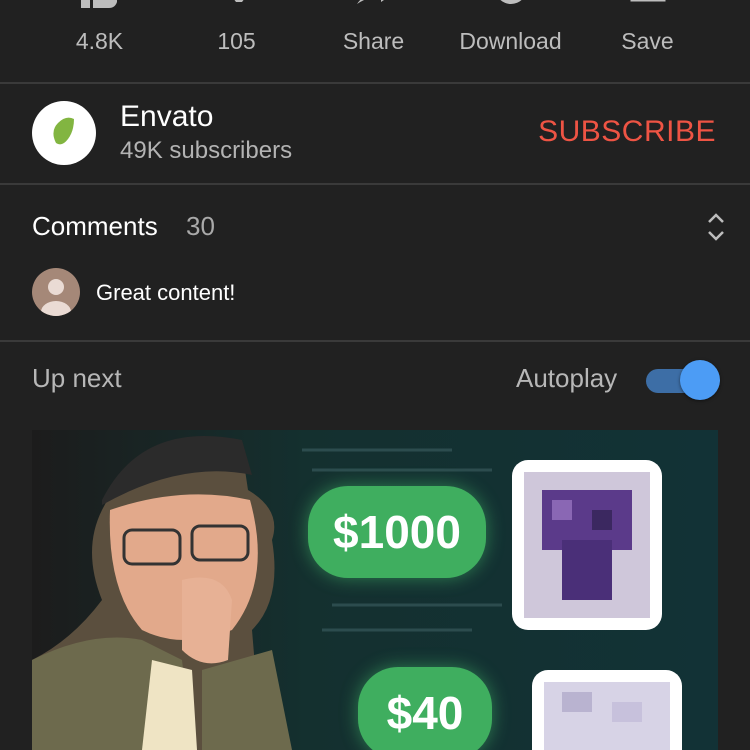 The height and width of the screenshot is (750, 750). Describe the element at coordinates (95, 226) in the screenshot. I see `comments-title: Comments` at that location.